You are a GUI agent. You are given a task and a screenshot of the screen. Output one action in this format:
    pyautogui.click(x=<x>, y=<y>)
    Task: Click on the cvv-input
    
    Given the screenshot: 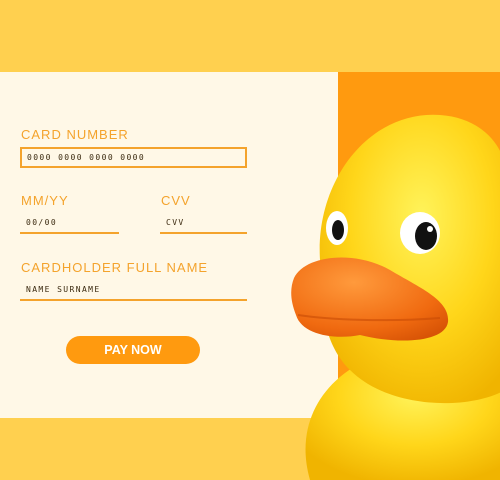 What is the action you would take?
    pyautogui.click(x=203, y=223)
    